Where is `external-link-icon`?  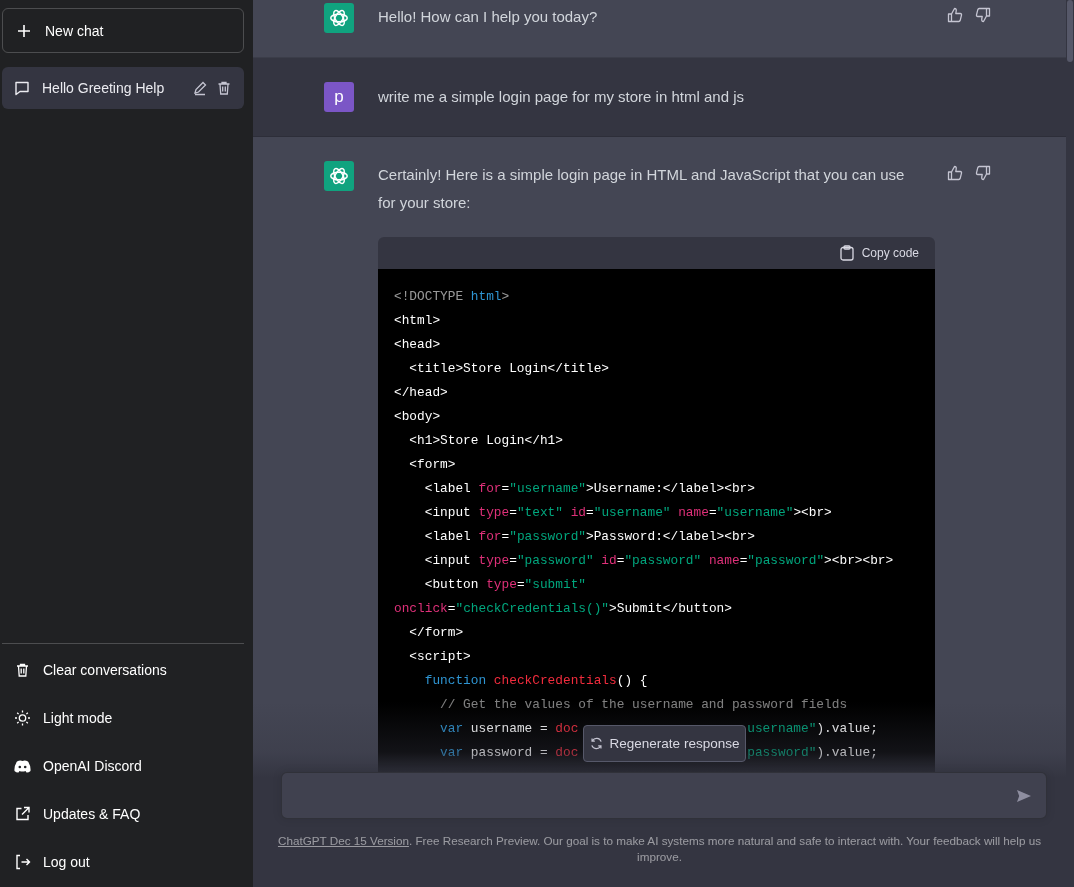 external-link-icon is located at coordinates (22, 814).